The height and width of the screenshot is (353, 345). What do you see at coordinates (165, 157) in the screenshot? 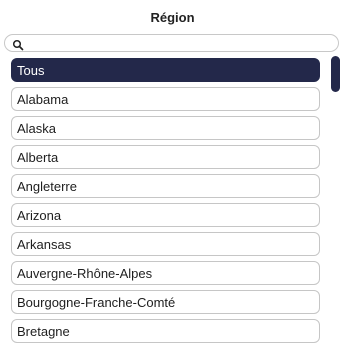
I see `list-item-alberta: Alberta` at bounding box center [165, 157].